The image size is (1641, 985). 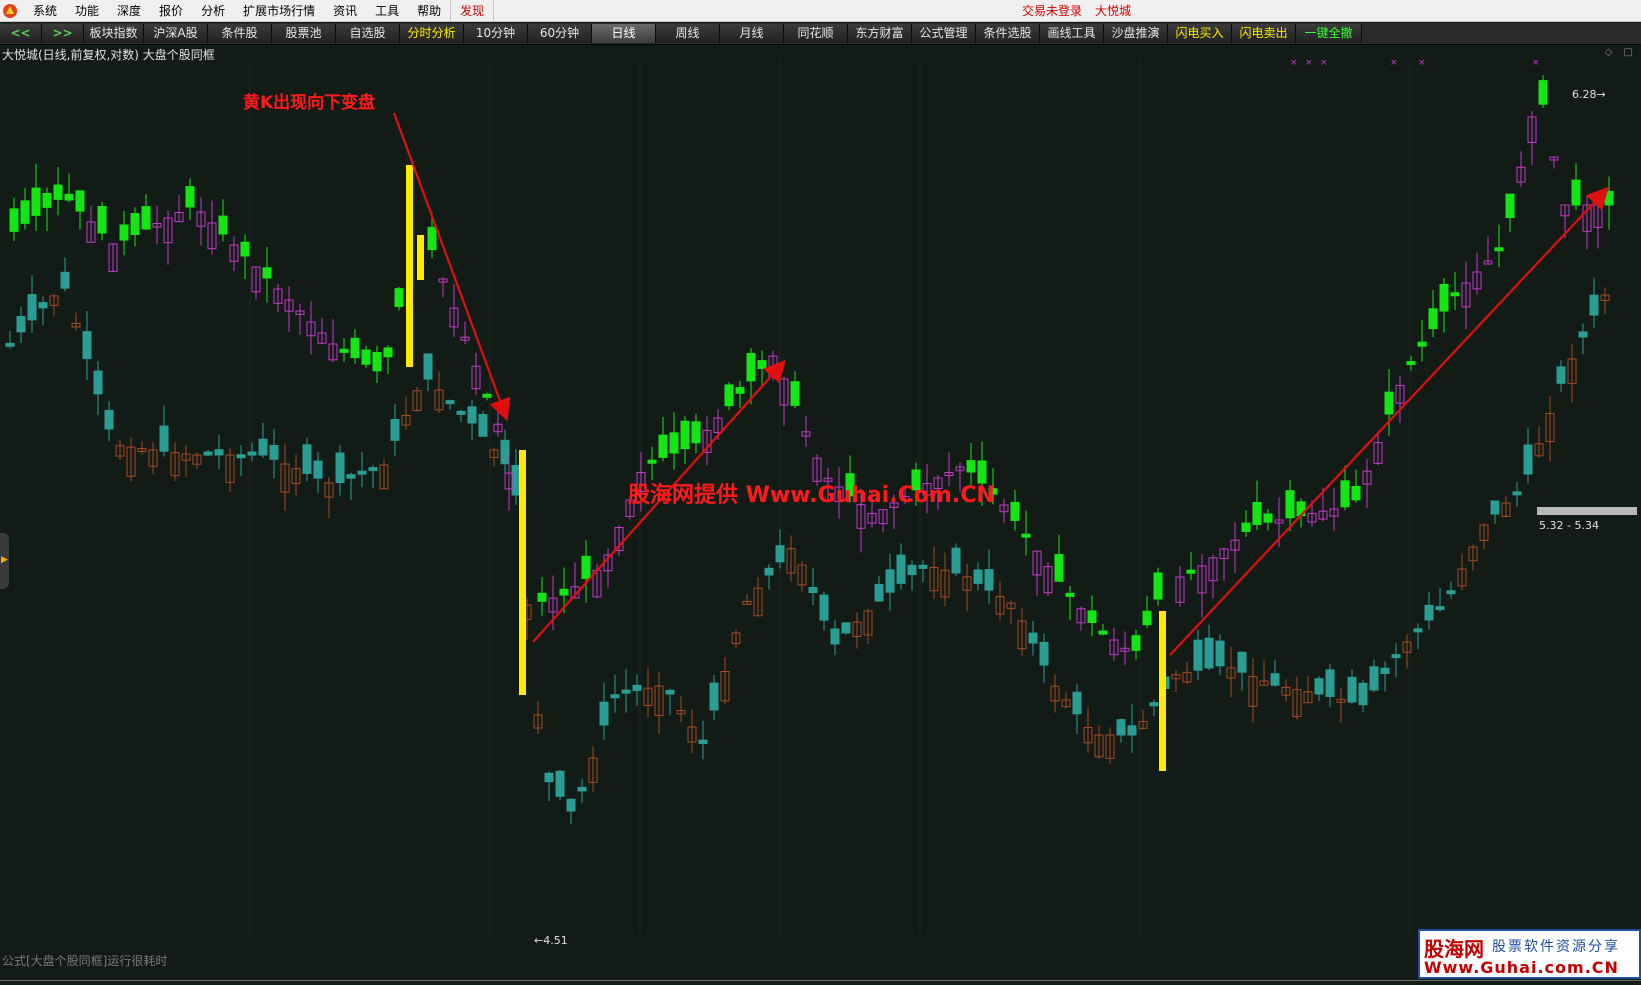 What do you see at coordinates (624, 33) in the screenshot?
I see `tab-daily: 日线` at bounding box center [624, 33].